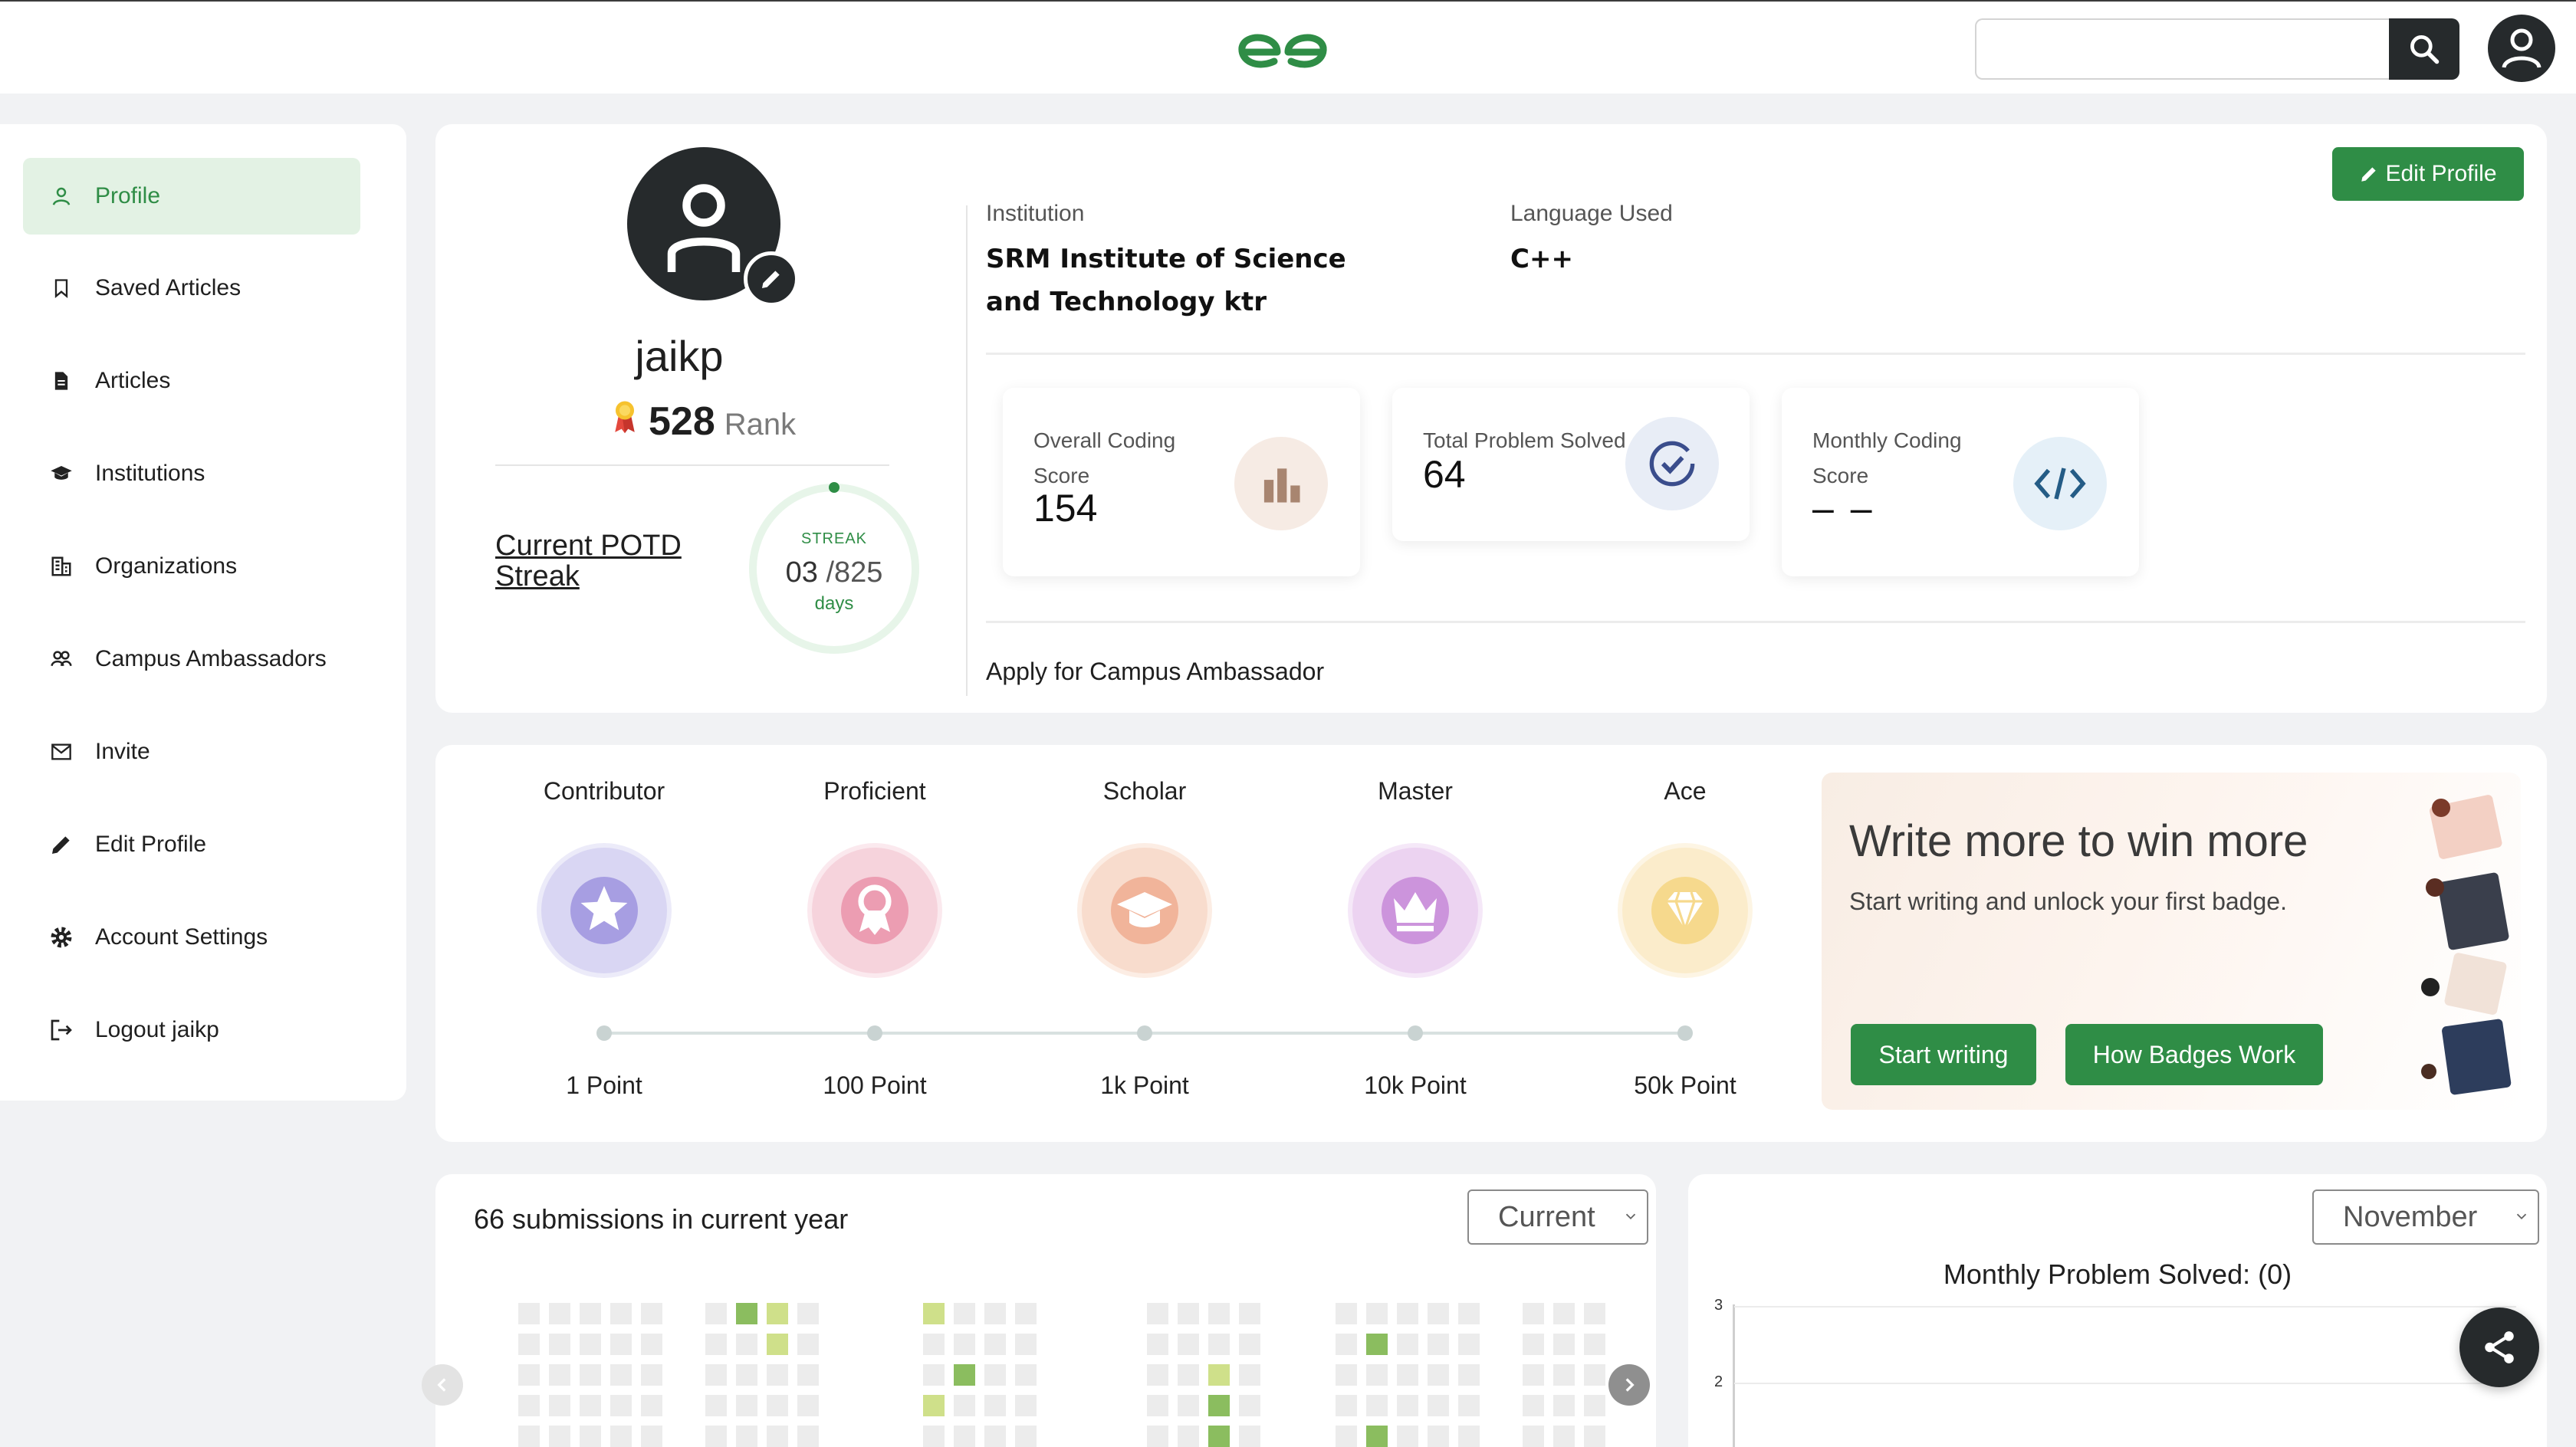 Image resolution: width=2576 pixels, height=1447 pixels. I want to click on avatar-edit-button, so click(772, 279).